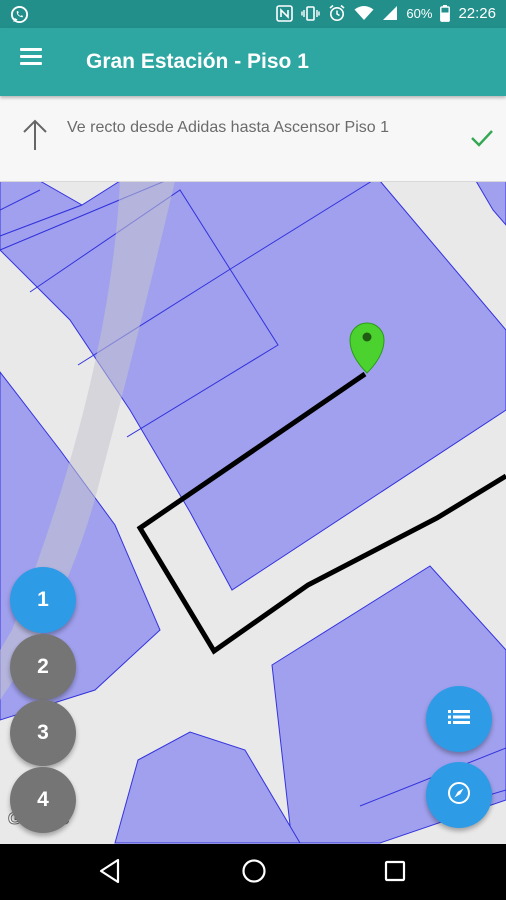  What do you see at coordinates (337, 13) in the screenshot?
I see `alarm-icon` at bounding box center [337, 13].